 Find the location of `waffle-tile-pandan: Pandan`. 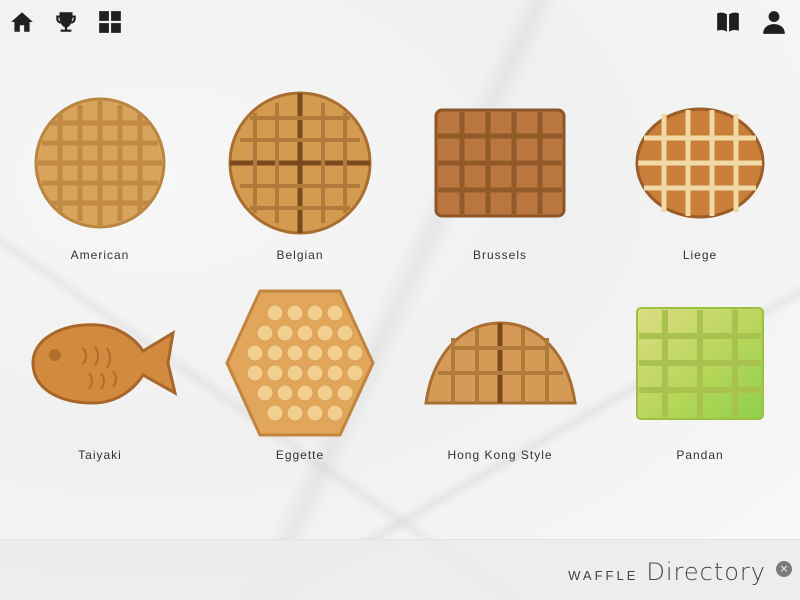

waffle-tile-pandan: Pandan is located at coordinates (700, 375).